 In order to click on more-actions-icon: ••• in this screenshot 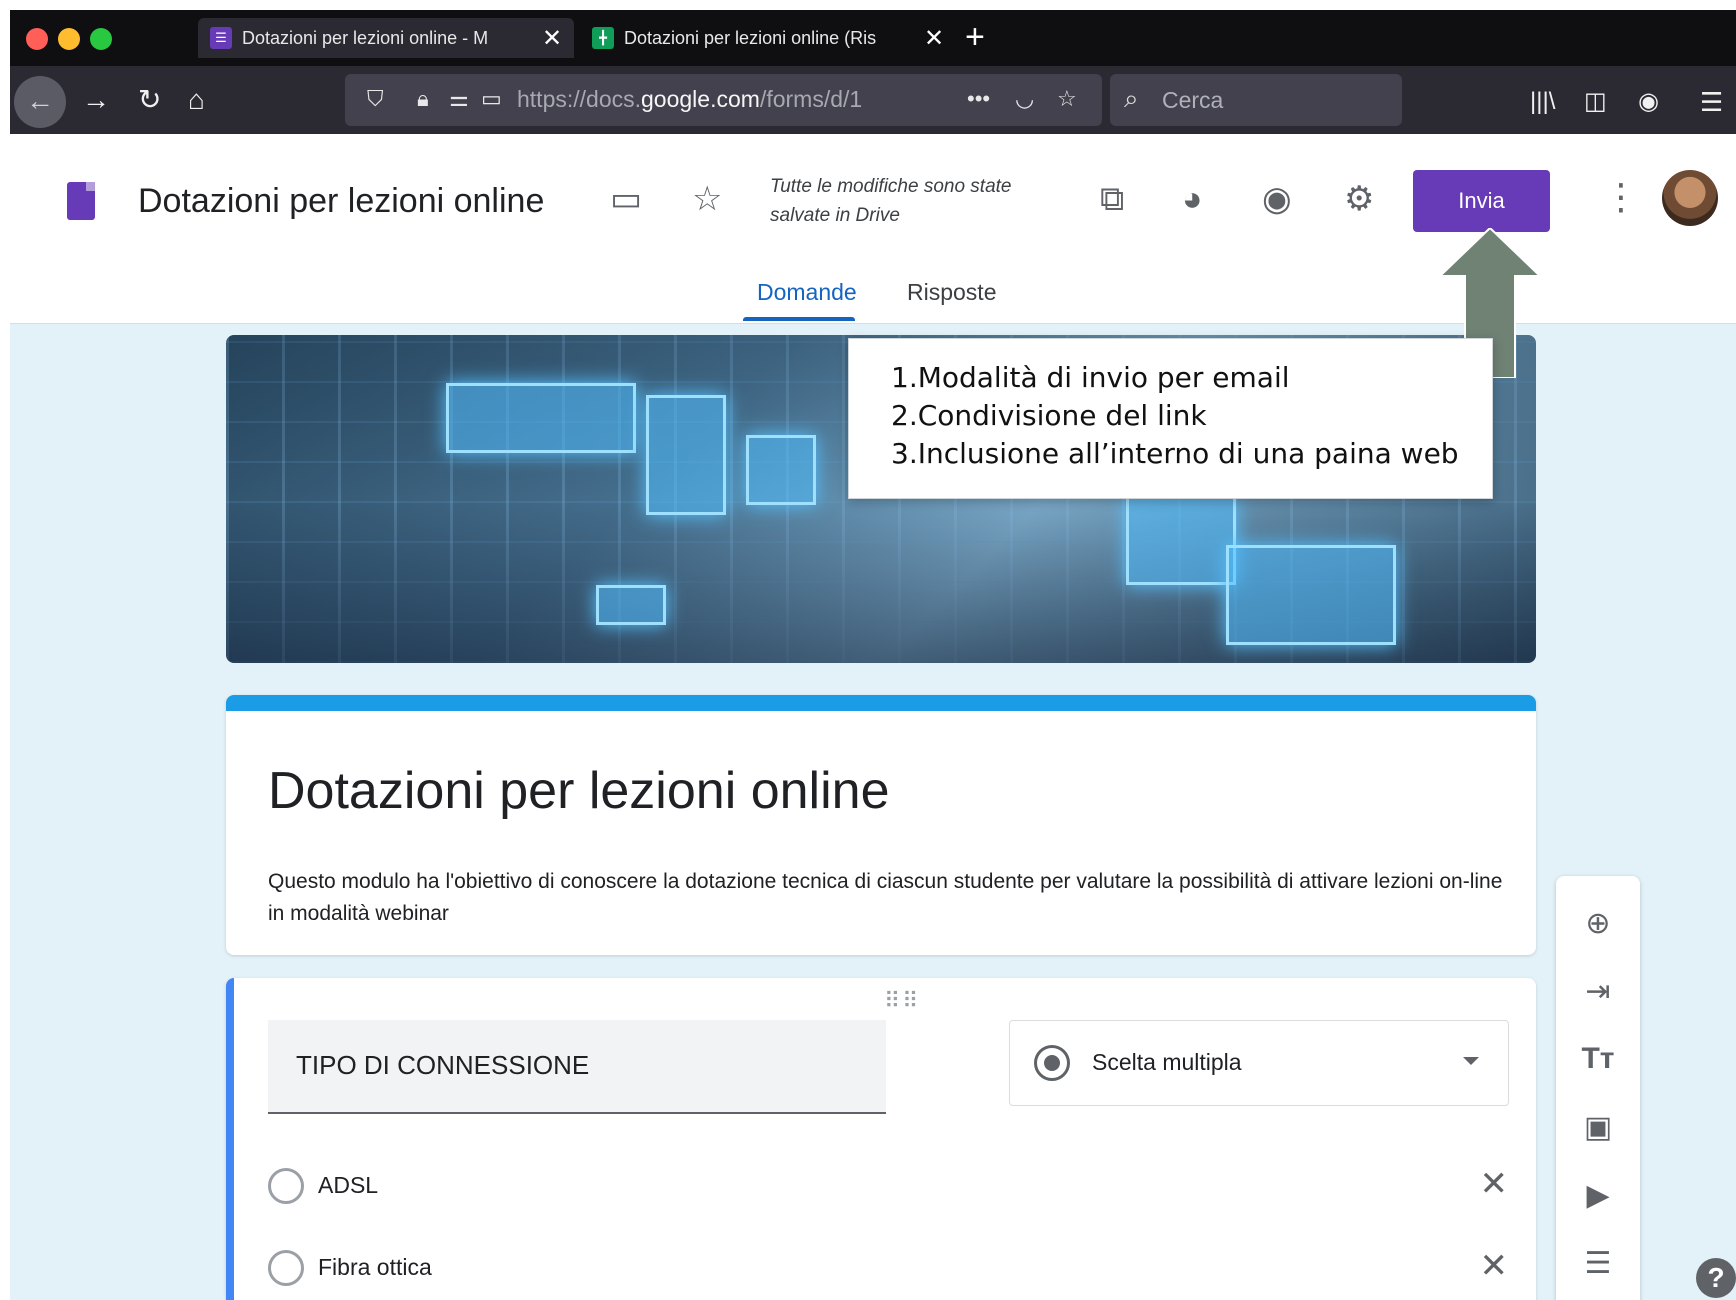, I will do `click(978, 99)`.